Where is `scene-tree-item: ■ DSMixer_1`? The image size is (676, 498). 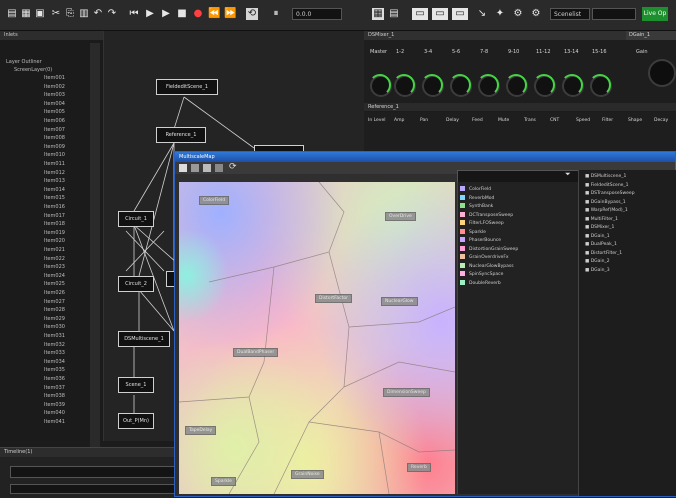 scene-tree-item: ■ DSMixer_1 is located at coordinates (599, 227).